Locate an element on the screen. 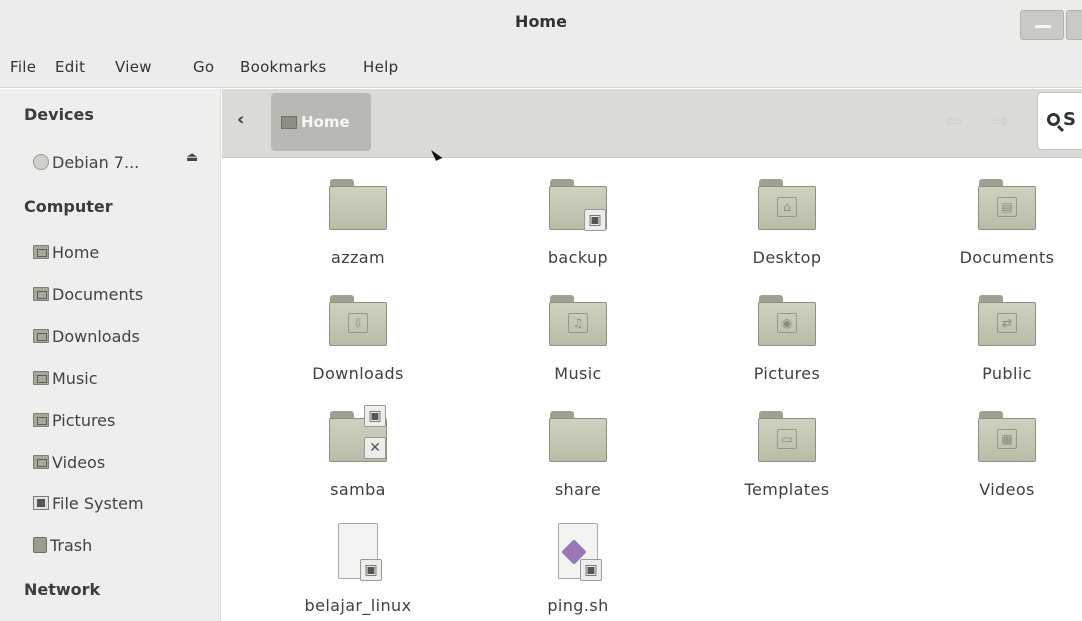 The height and width of the screenshot is (621, 1082). eject-icon: ⏏ is located at coordinates (192, 157).